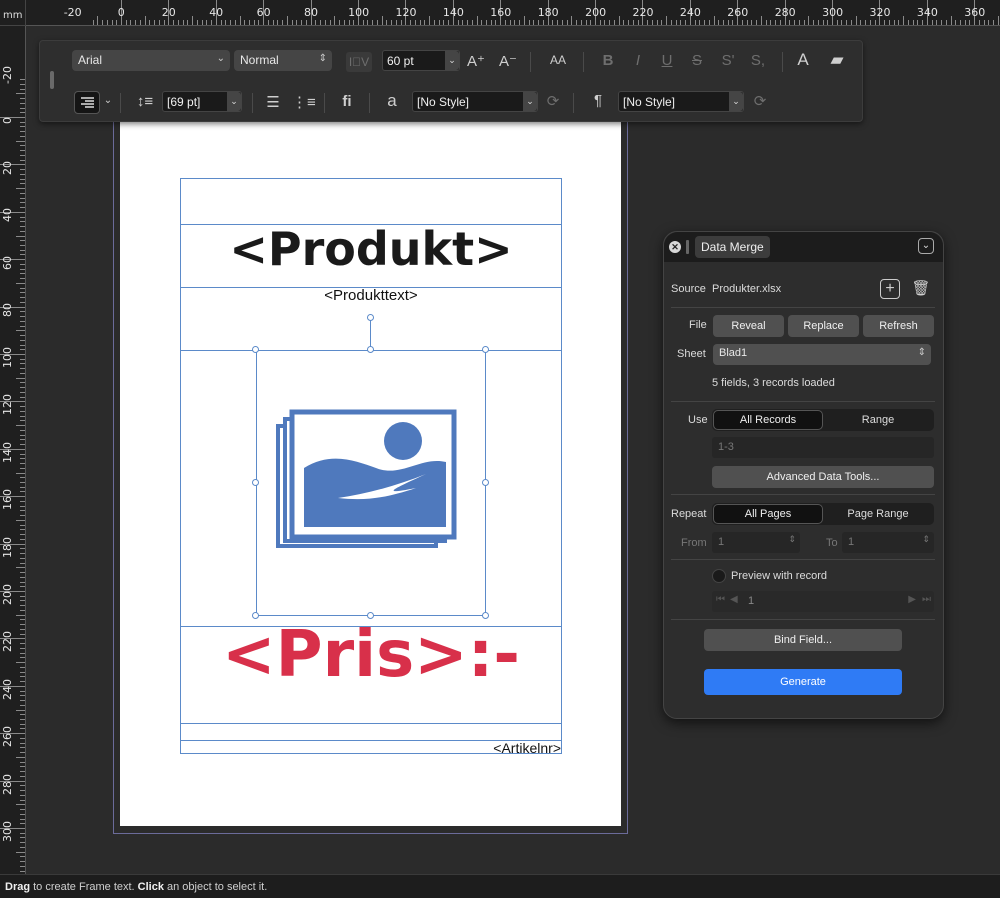 The width and height of the screenshot is (1000, 898). Describe the element at coordinates (732, 247) in the screenshot. I see `panel-tab-data-merge: Data Merge` at that location.